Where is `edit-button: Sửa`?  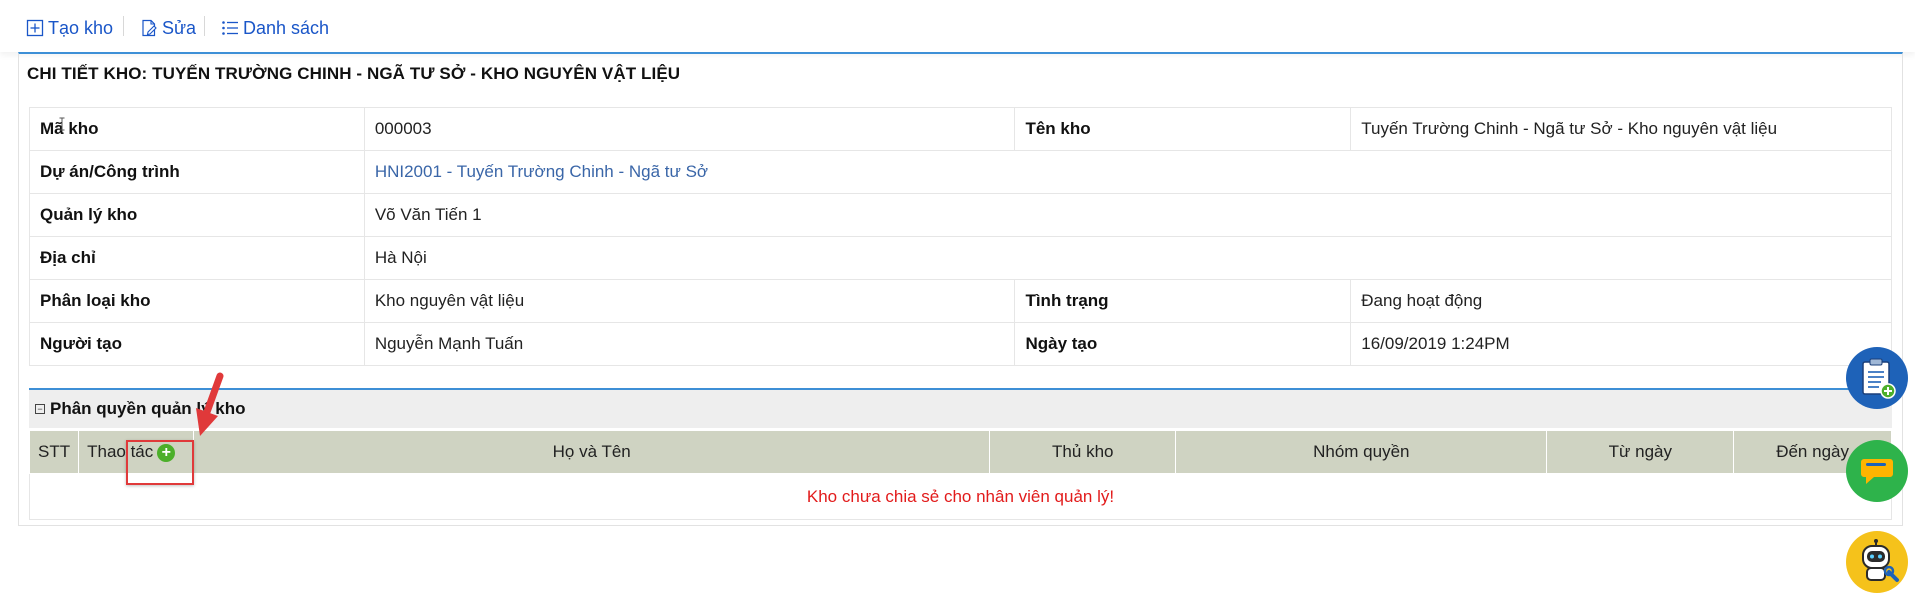
edit-button: Sửa is located at coordinates (168, 28).